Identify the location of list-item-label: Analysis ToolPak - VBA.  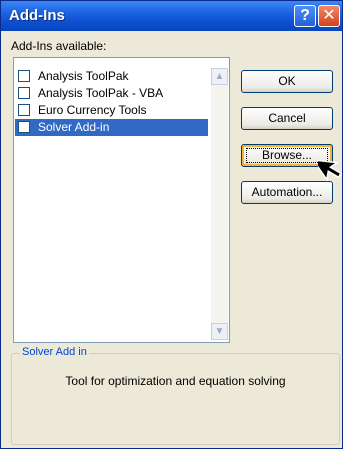
(101, 93).